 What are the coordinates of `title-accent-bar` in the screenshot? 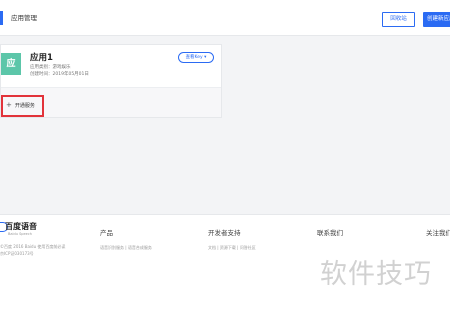 It's located at (1, 18).